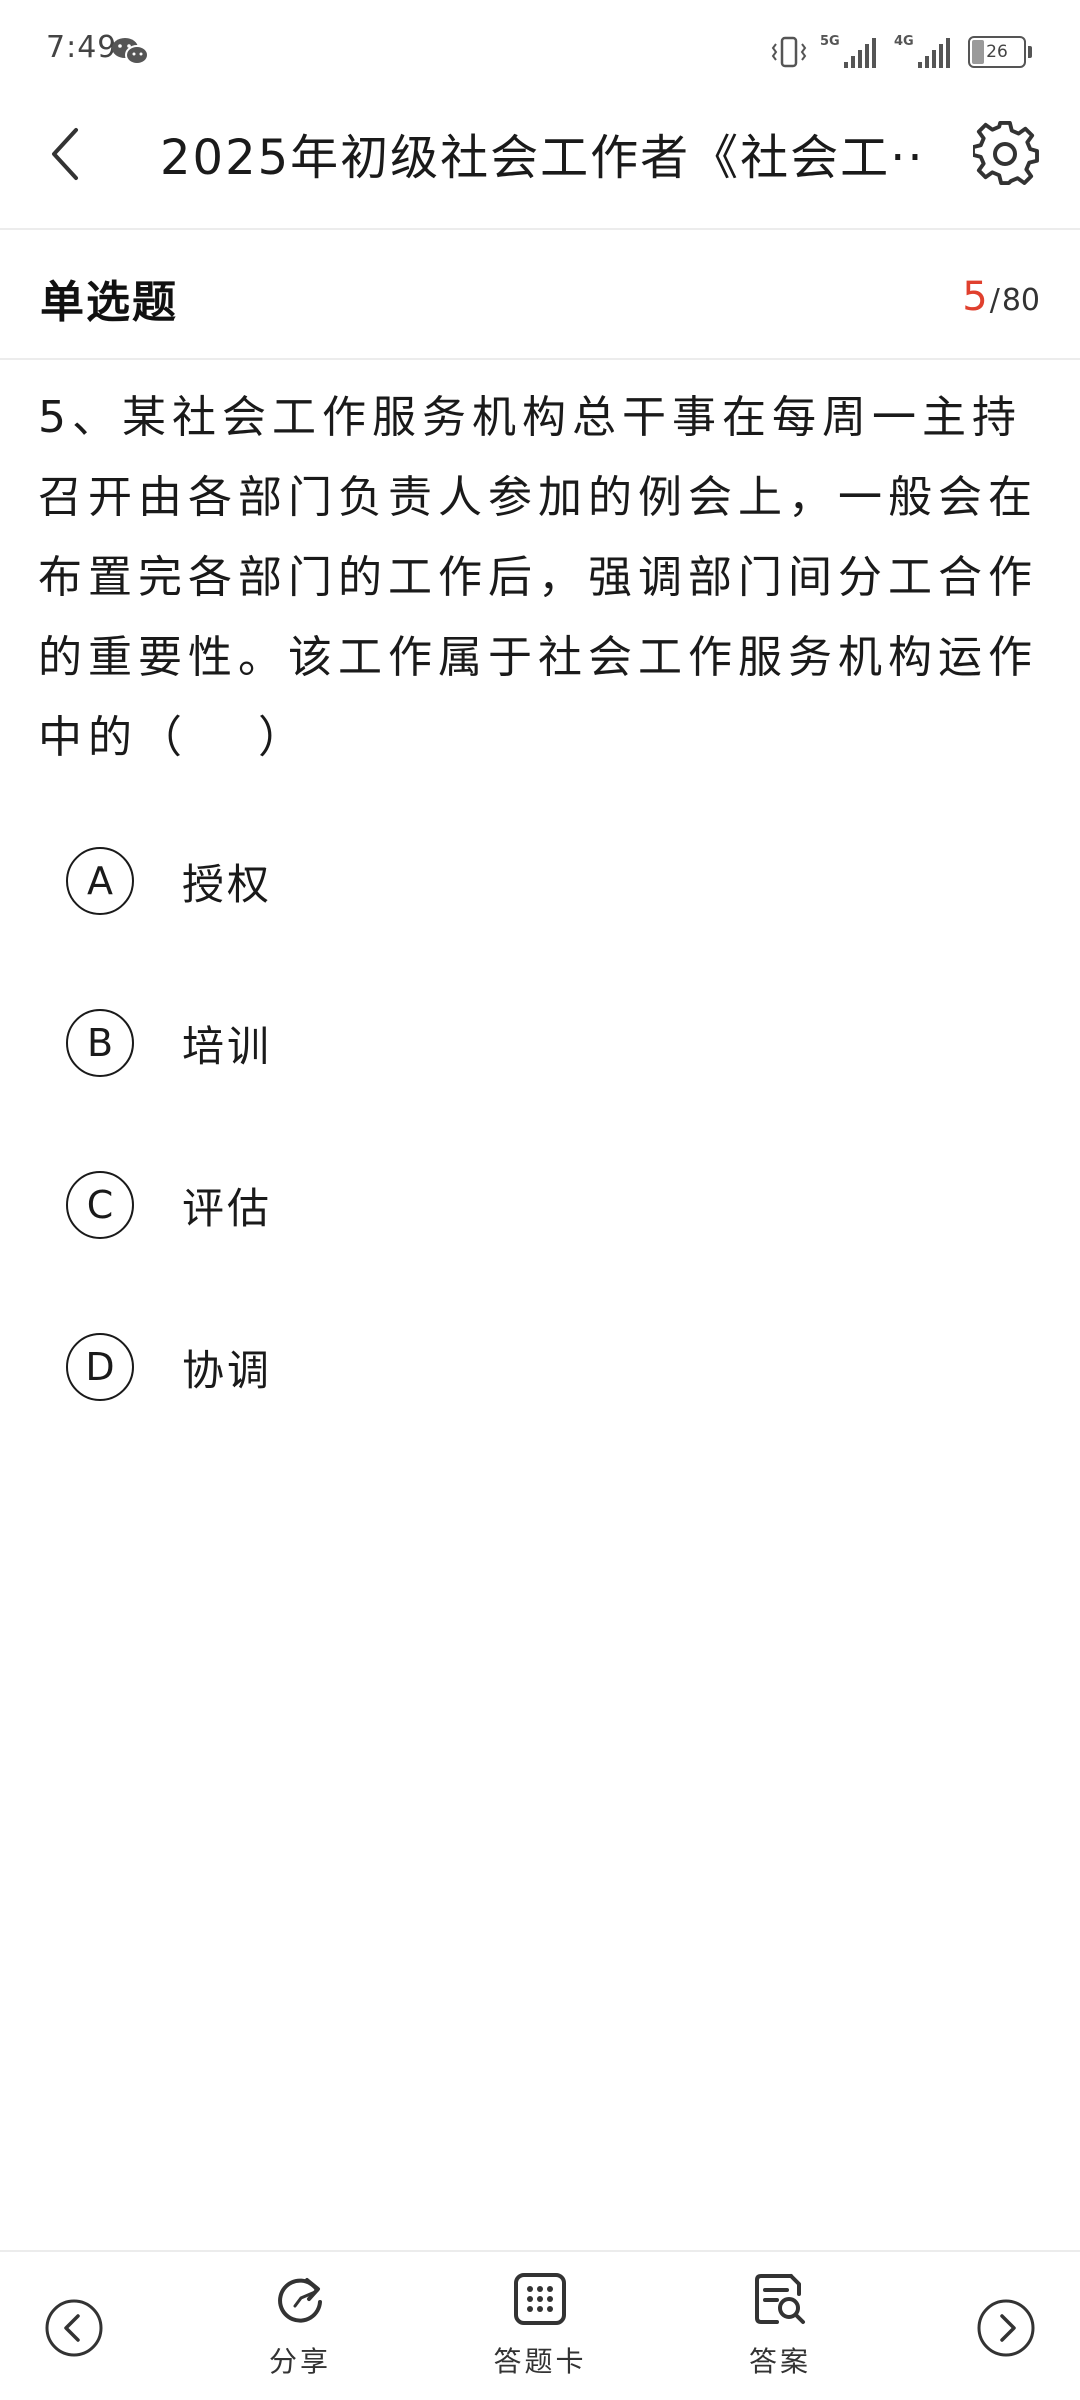 Image resolution: width=1080 pixels, height=2400 pixels. I want to click on app-header: 2025年初级社会工作者《社会工··, so click(540, 165).